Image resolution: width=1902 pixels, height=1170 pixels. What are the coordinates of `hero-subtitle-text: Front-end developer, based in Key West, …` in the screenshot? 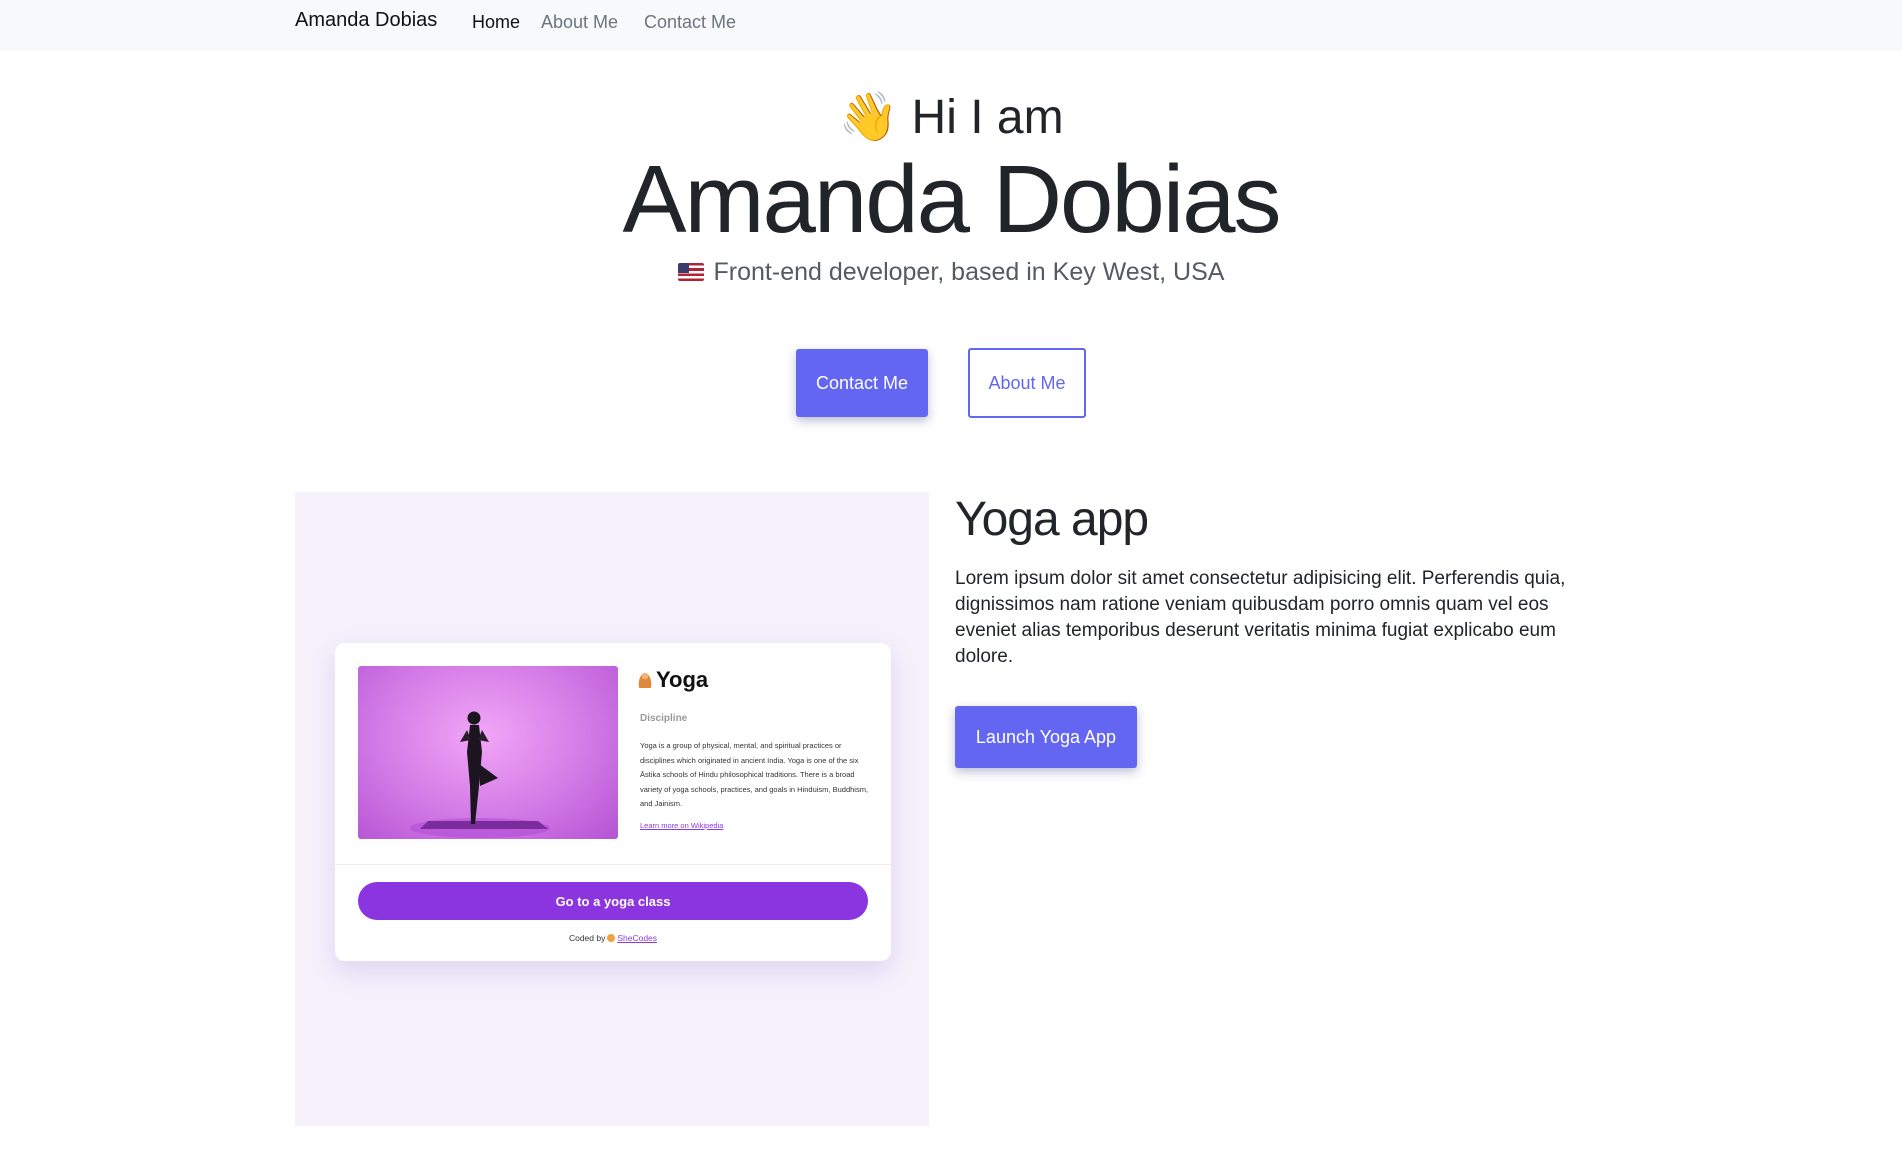 It's located at (969, 272).